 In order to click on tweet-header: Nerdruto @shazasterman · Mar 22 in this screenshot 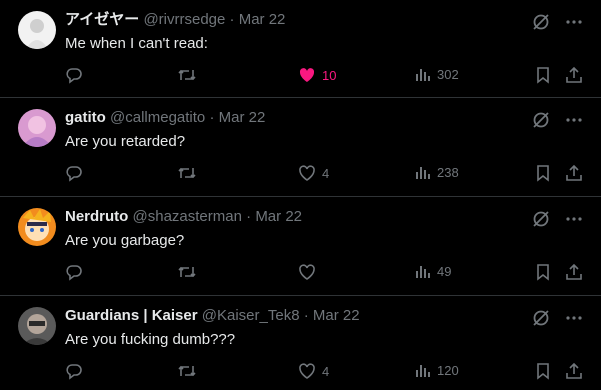, I will do `click(183, 217)`.